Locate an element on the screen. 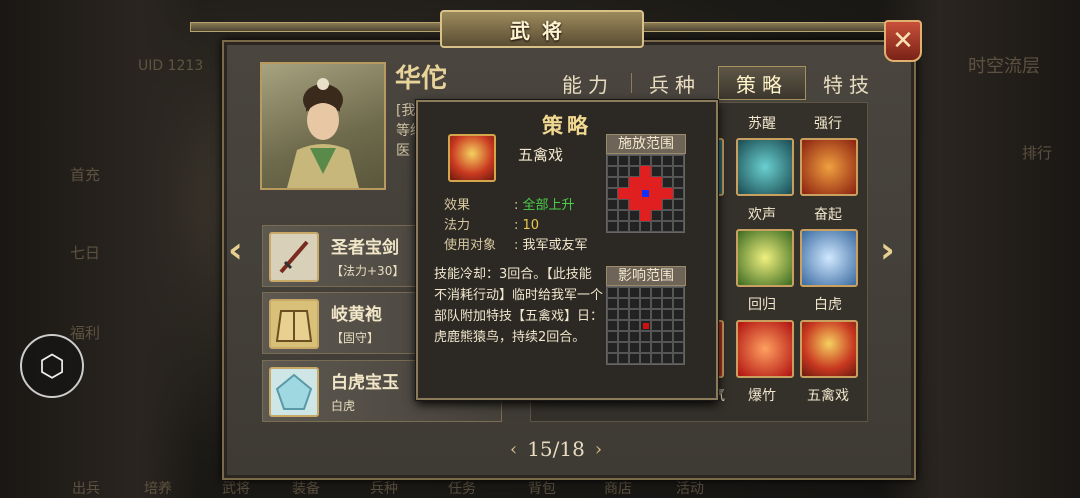 The image size is (1080, 498). window-title: 武将 is located at coordinates (542, 30).